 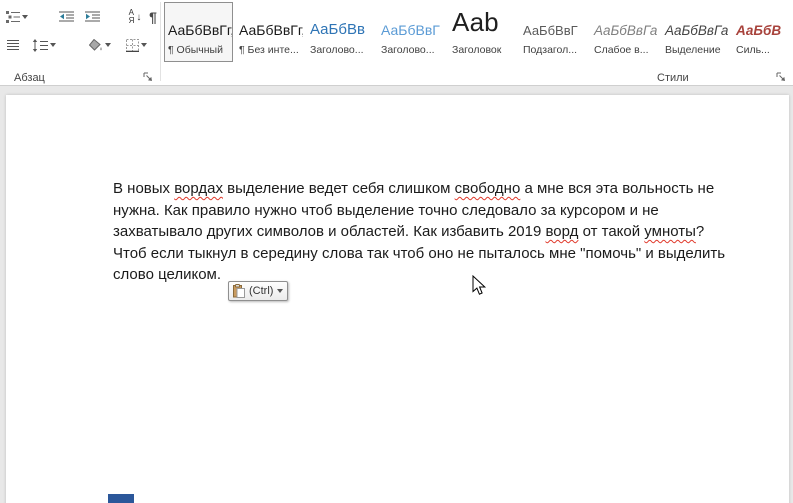 What do you see at coordinates (149, 78) in the screenshot?
I see `paragraph-dialog-launcher-icon` at bounding box center [149, 78].